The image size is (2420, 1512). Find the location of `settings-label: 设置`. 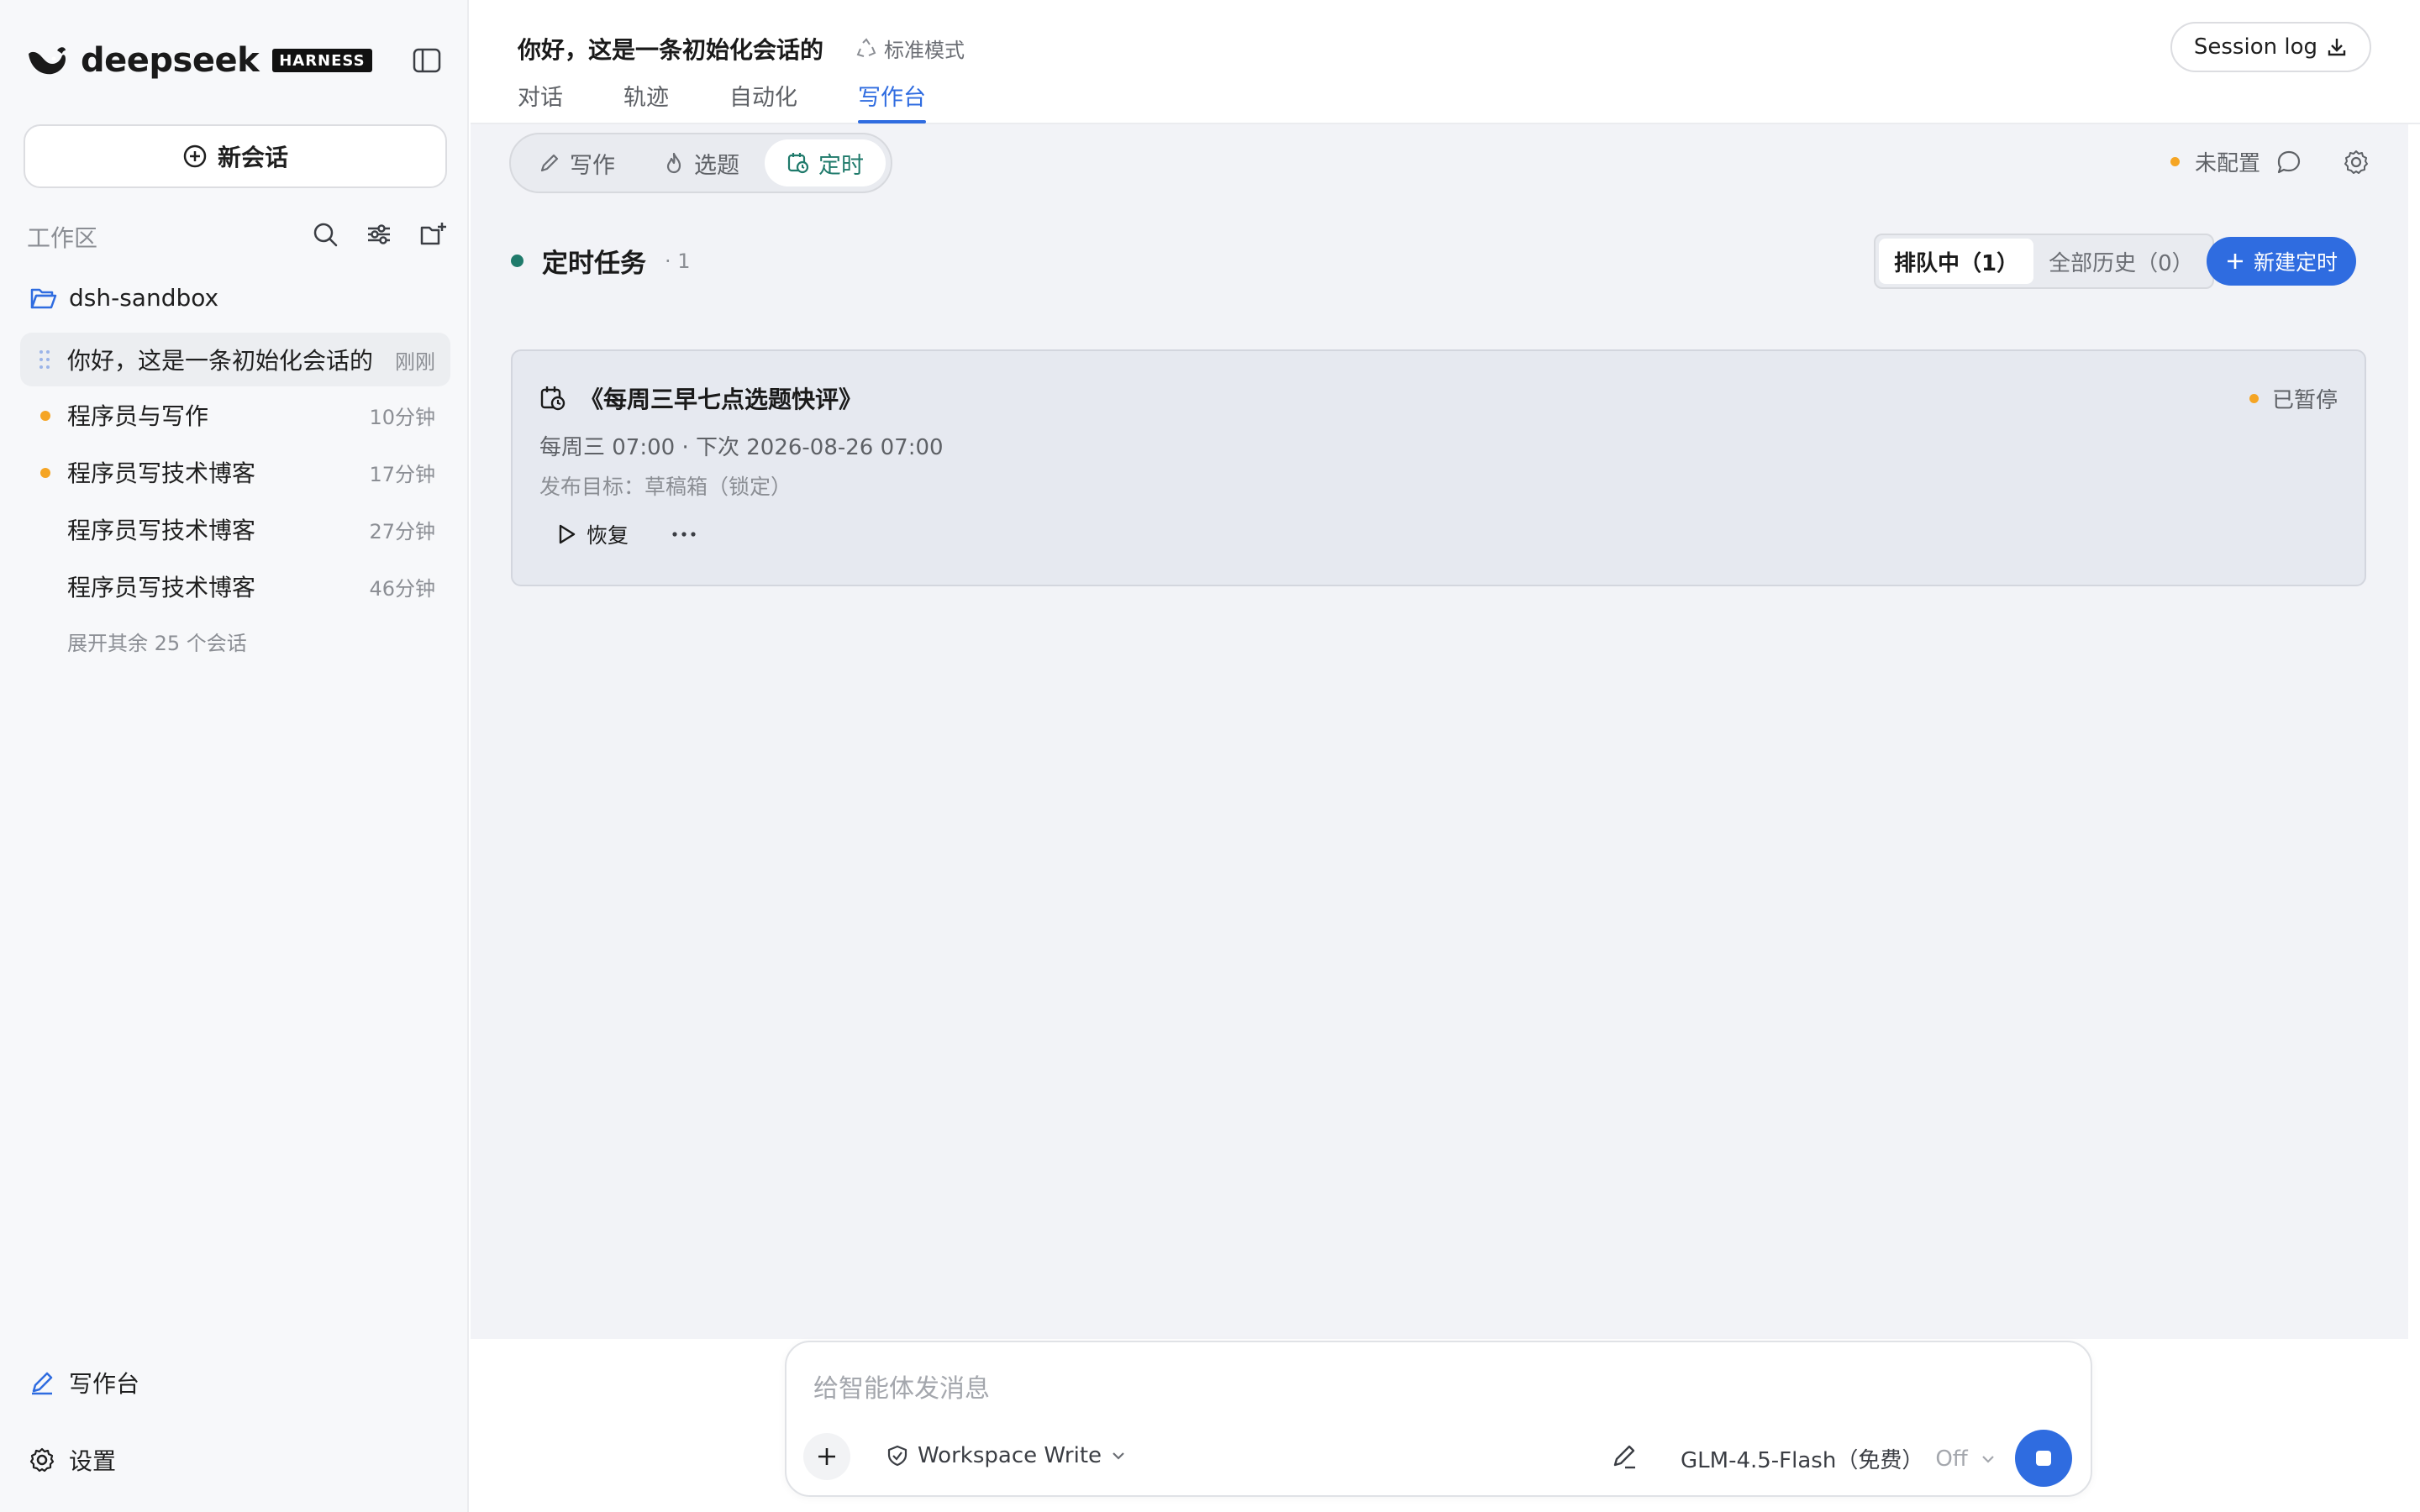

settings-label: 设置 is located at coordinates (93, 1461).